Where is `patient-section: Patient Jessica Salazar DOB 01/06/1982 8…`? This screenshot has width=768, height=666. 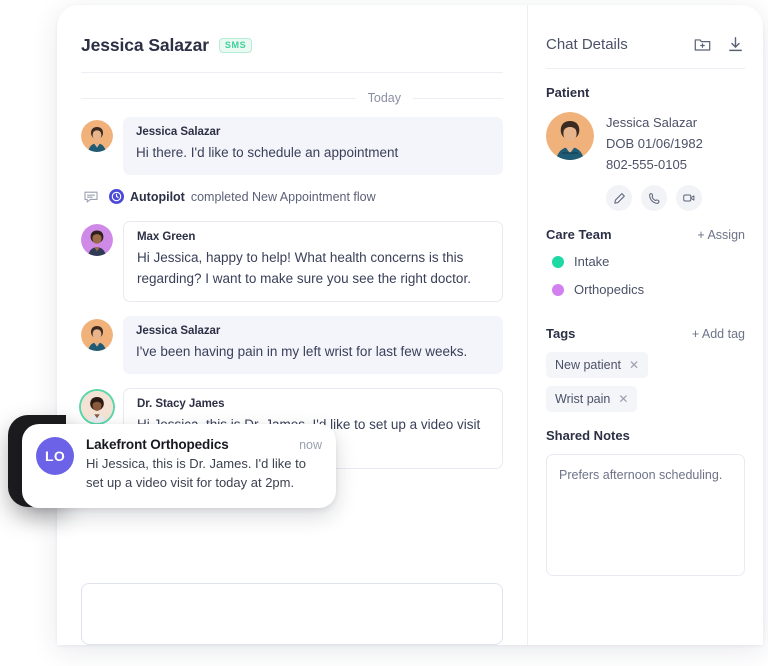
patient-section: Patient Jessica Salazar DOB 01/06/1982 8… is located at coordinates (645, 140).